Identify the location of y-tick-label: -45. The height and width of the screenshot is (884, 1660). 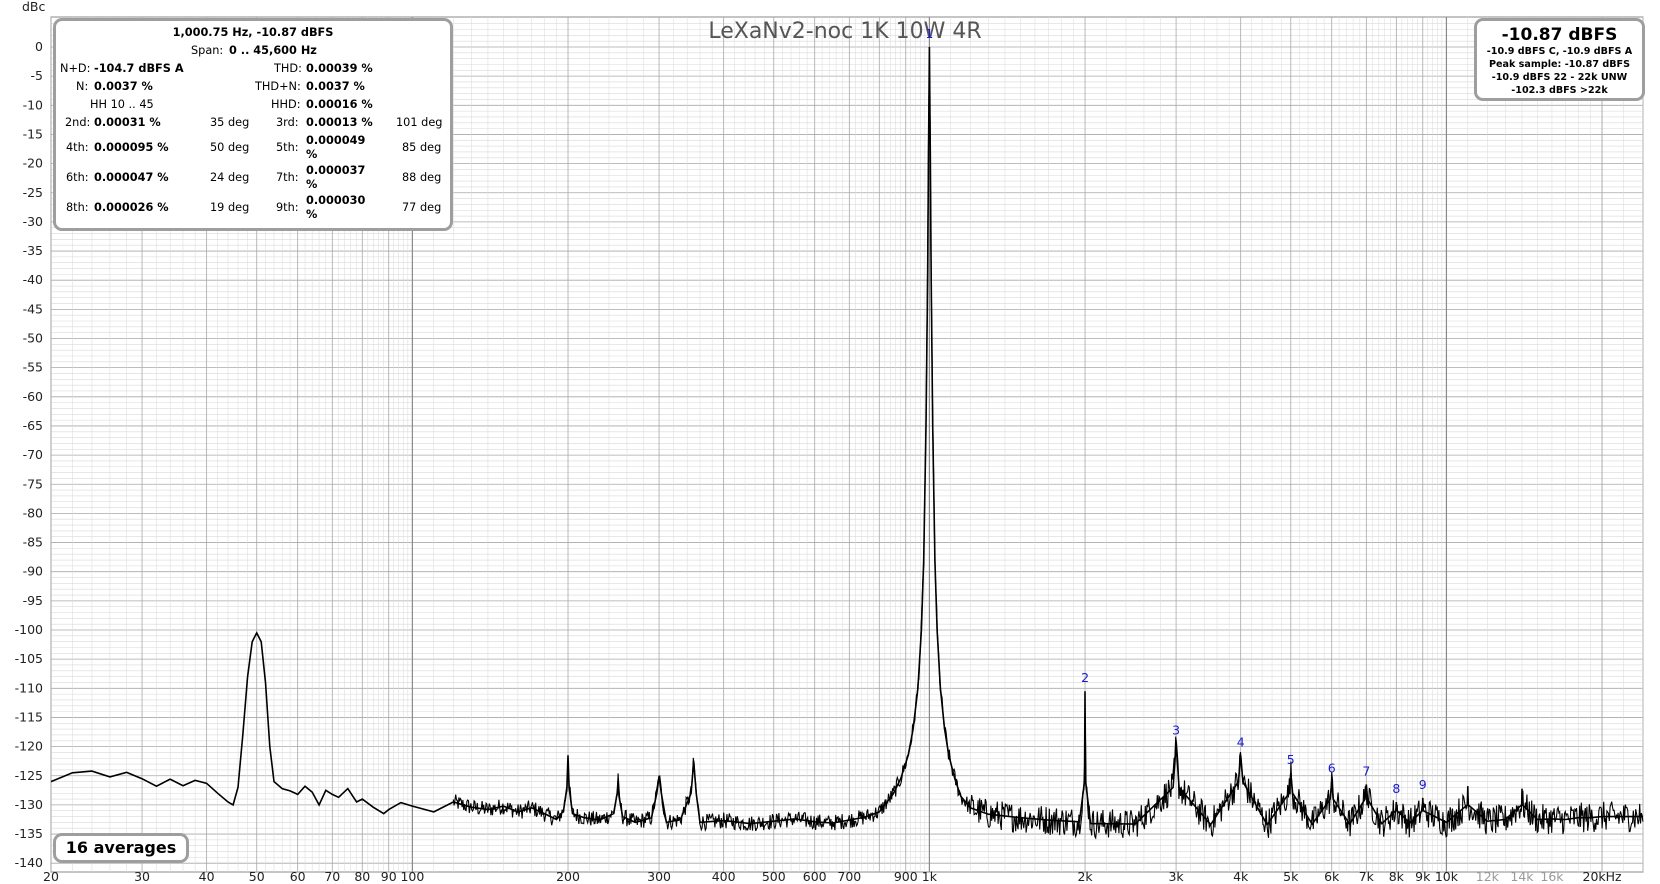
(33, 308).